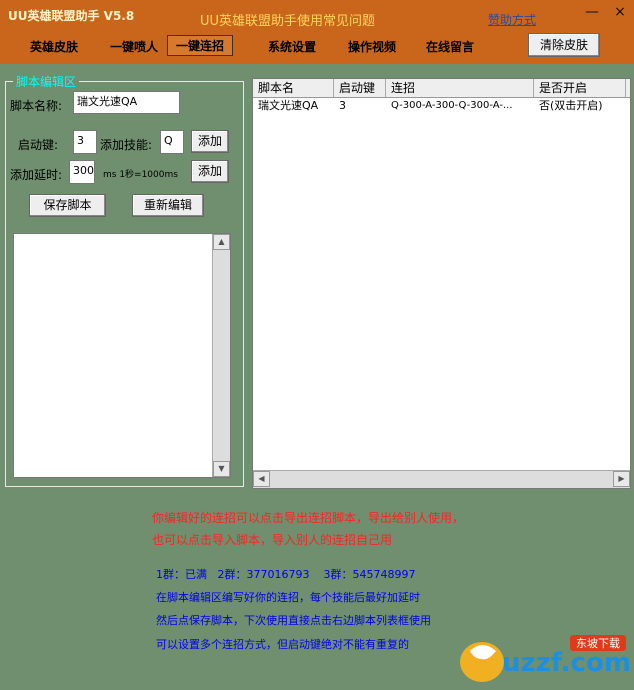 Image resolution: width=634 pixels, height=690 pixels. I want to click on save-script-button: 保存脚本, so click(67, 205).